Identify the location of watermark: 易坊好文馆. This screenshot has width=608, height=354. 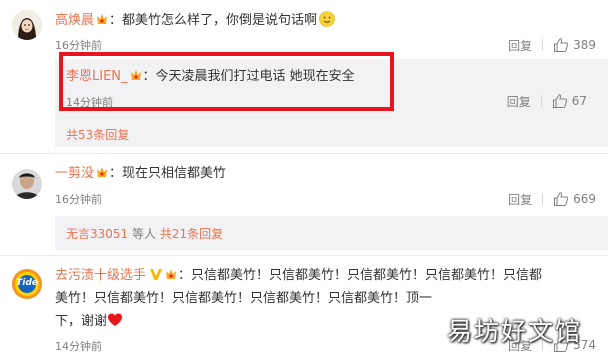
(514, 331).